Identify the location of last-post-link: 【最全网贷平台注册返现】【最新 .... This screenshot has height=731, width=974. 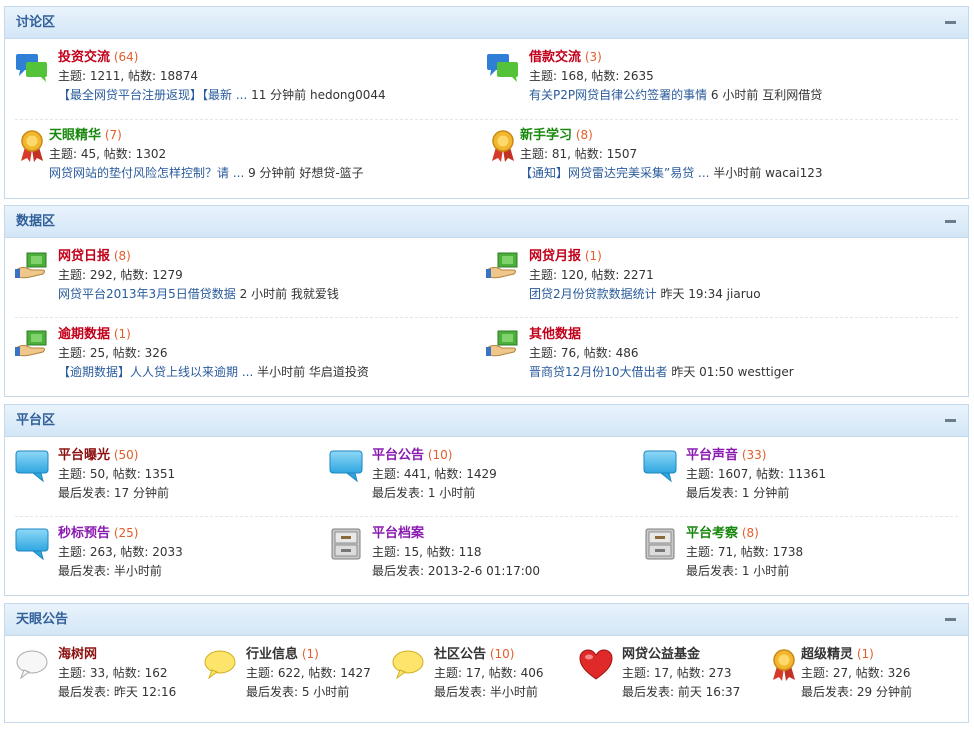
(152, 95).